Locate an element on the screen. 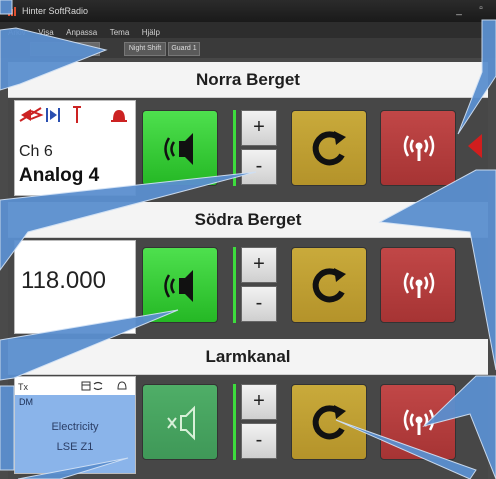 This screenshot has height=479, width=496. callout-dm-panel is located at coordinates (7, 428).